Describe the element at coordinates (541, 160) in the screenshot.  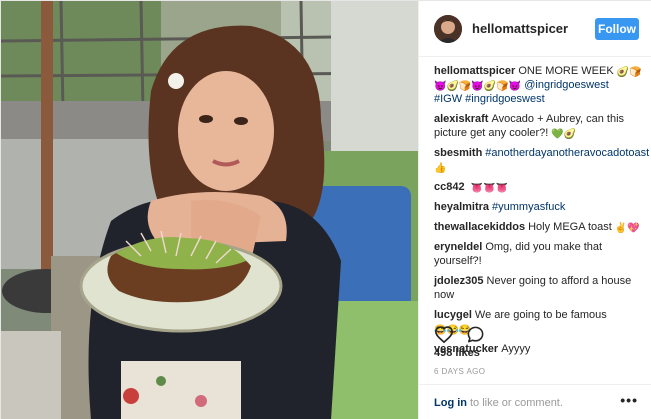
I see `list-item: sbesmith #anotherdayanotheravocadotoast 👍` at that location.